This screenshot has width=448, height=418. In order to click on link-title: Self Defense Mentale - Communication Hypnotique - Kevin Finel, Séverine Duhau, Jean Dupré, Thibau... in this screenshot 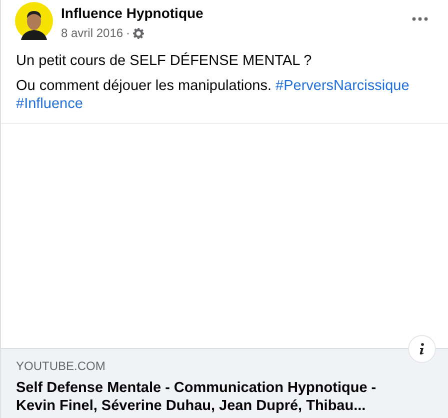, I will do `click(206, 397)`.